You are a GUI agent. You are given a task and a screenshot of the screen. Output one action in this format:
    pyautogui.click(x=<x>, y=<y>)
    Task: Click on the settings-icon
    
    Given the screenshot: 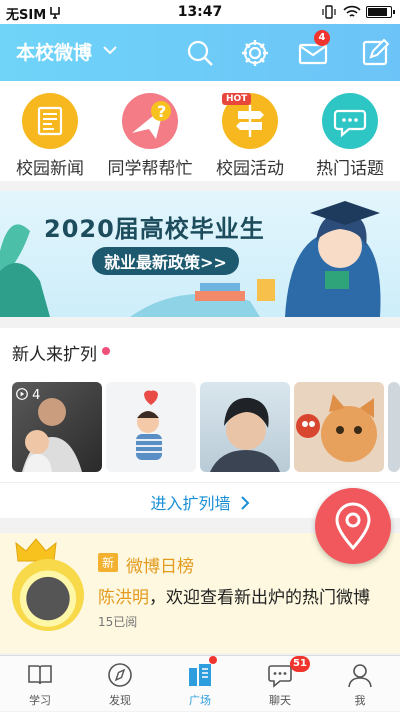 What is the action you would take?
    pyautogui.click(x=255, y=53)
    